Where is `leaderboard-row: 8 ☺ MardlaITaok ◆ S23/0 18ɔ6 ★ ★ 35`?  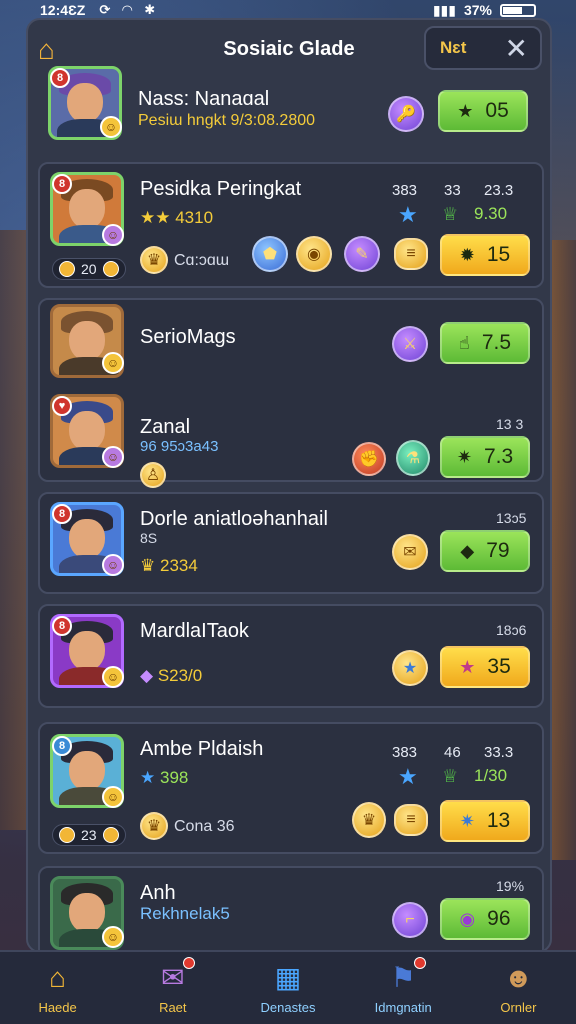
leaderboard-row: 8 ☺ MardlaITaok ◆ S23/0 18ɔ6 ★ ★ 35 is located at coordinates (291, 656).